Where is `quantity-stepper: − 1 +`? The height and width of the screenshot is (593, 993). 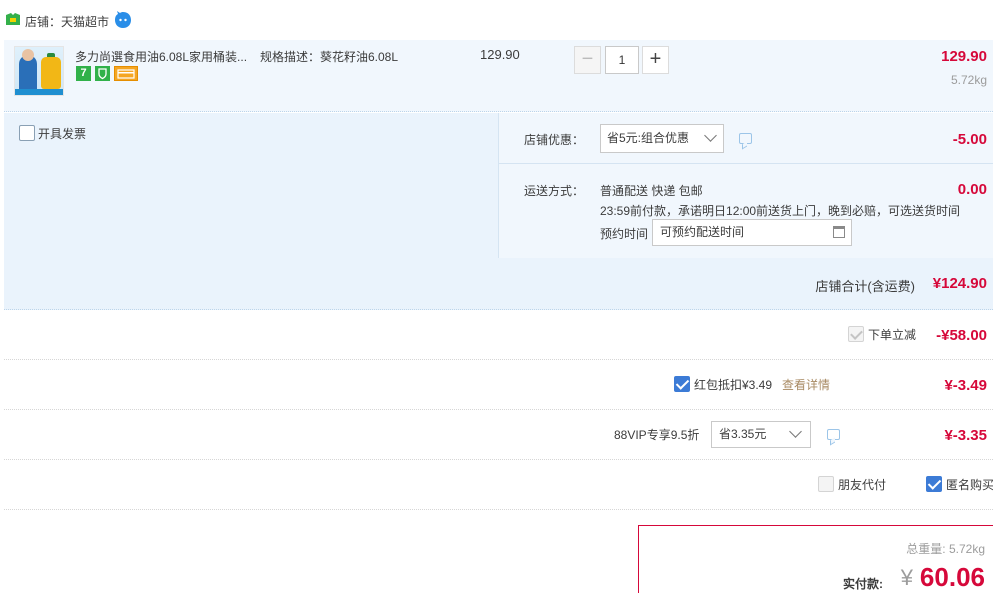 quantity-stepper: − 1 + is located at coordinates (622, 60).